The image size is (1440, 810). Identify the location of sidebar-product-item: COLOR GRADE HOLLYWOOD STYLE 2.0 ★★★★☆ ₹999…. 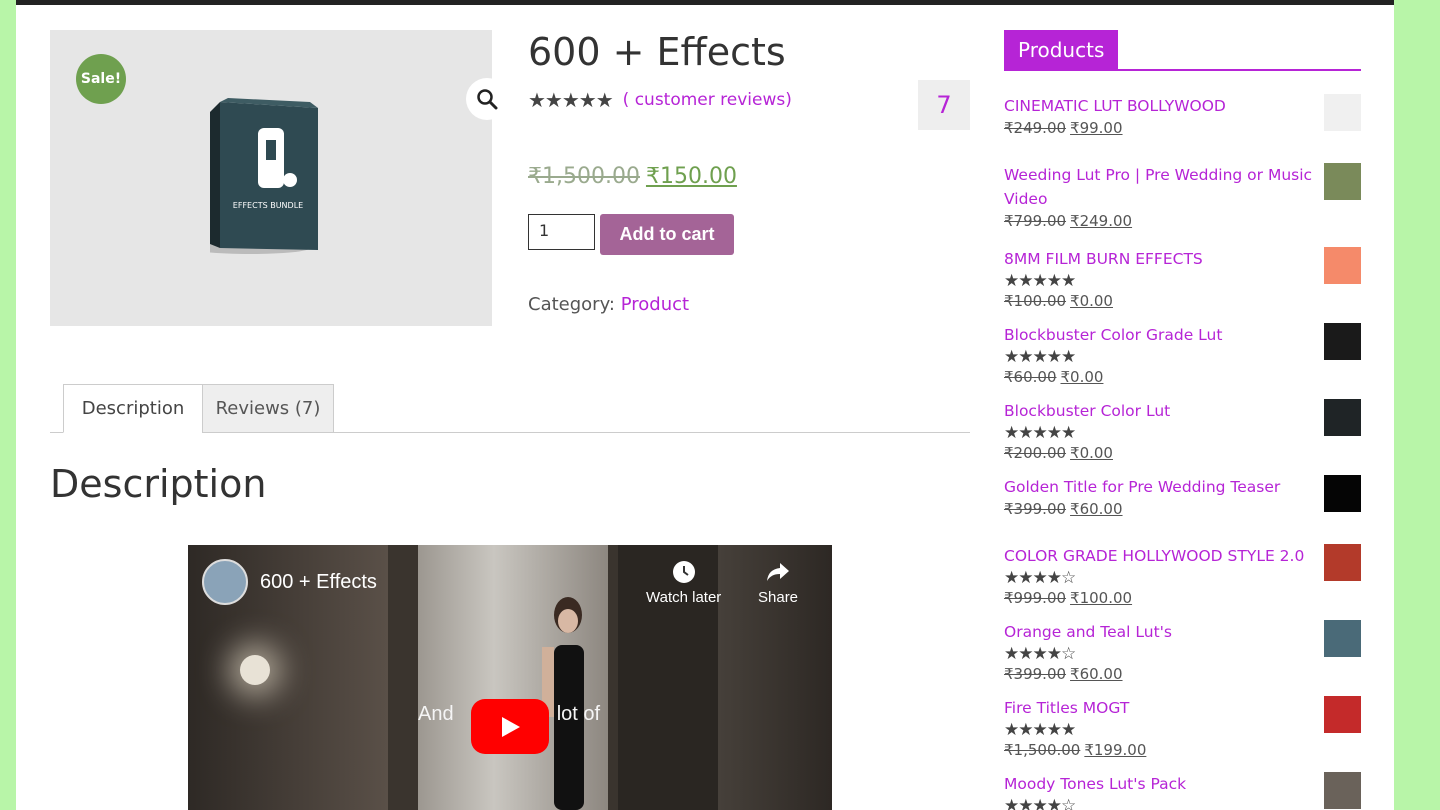
(1182, 582).